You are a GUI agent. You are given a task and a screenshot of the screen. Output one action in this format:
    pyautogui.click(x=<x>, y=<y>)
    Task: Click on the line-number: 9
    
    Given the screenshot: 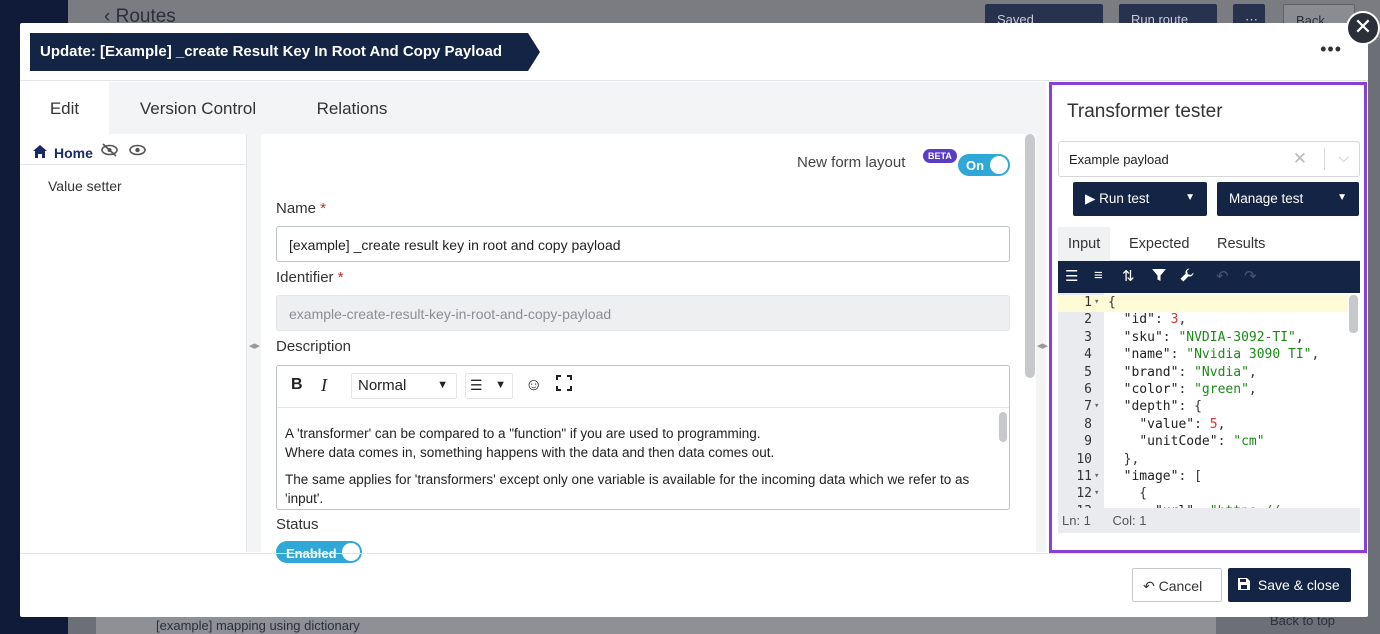 What is the action you would take?
    pyautogui.click(x=1088, y=442)
    